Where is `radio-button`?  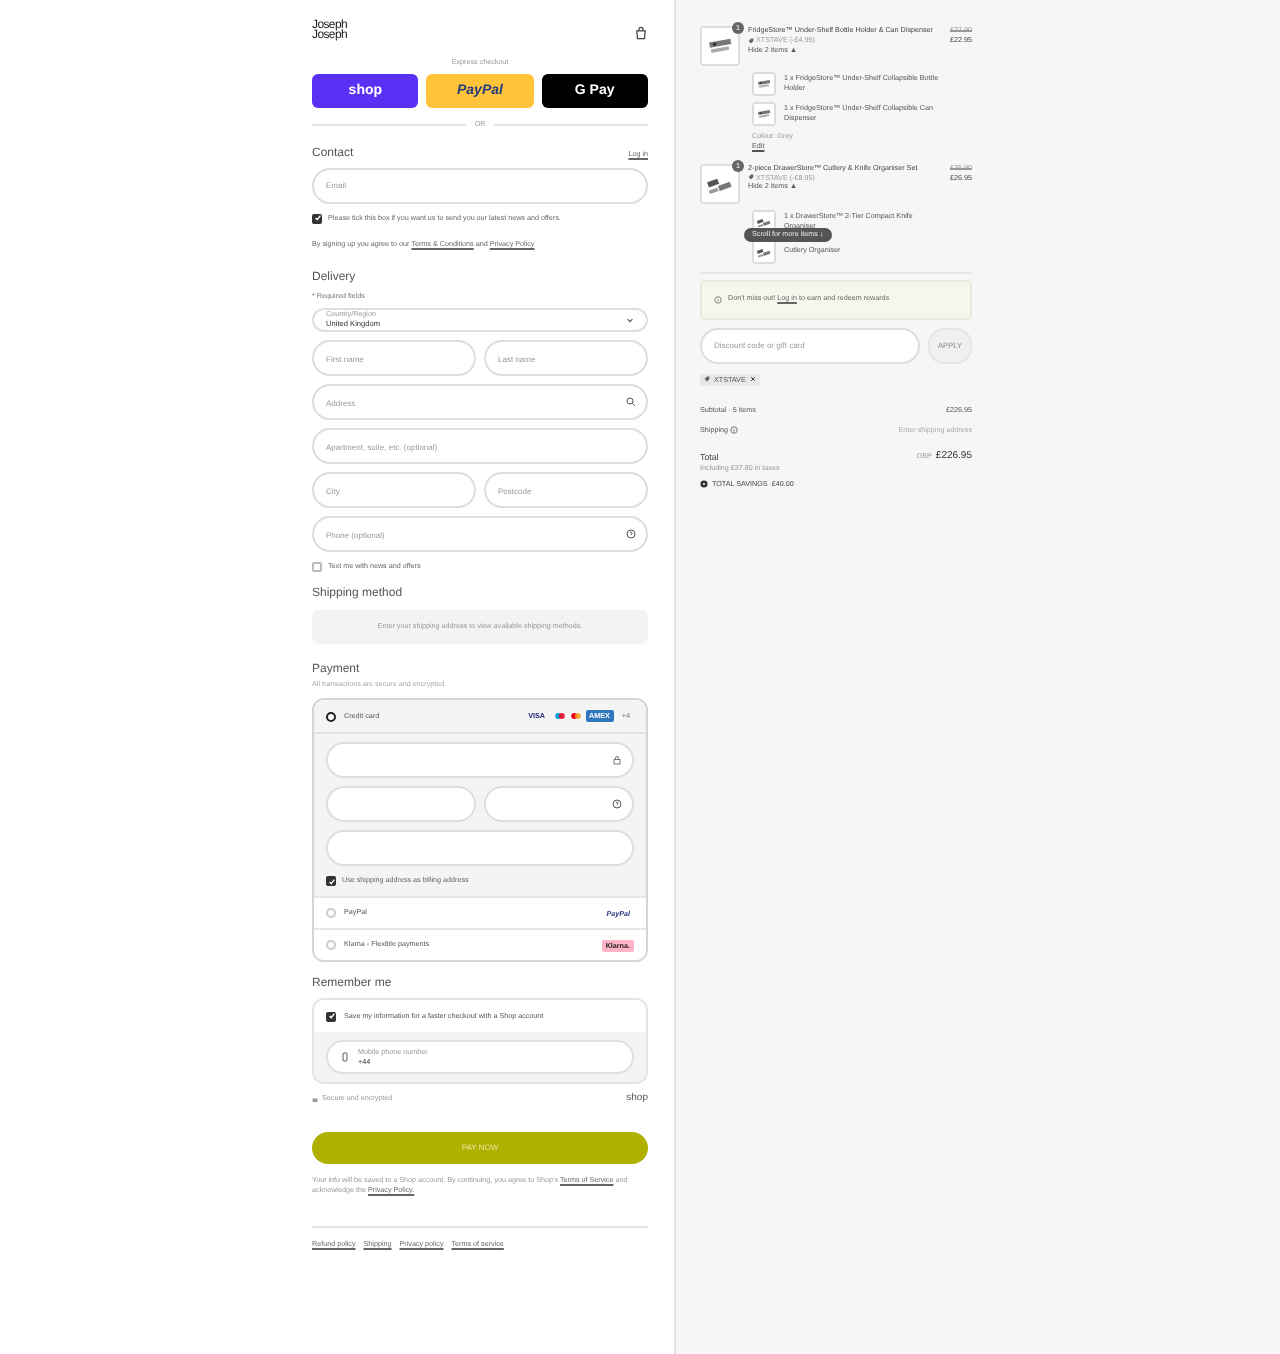
radio-button is located at coordinates (331, 716).